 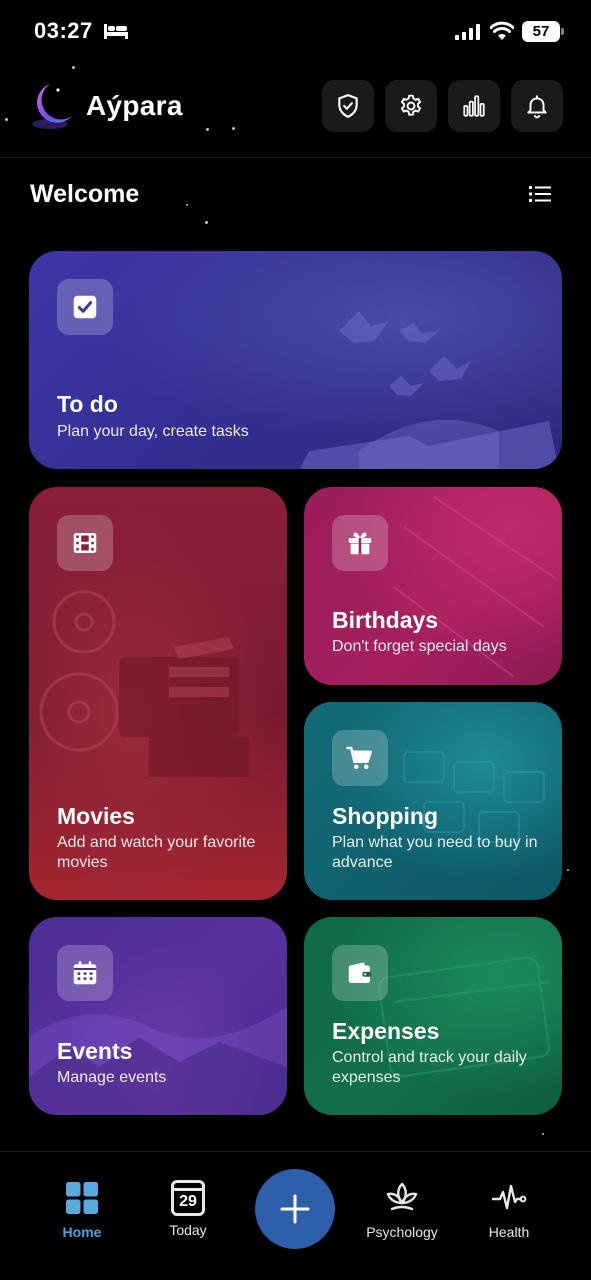 I want to click on gift-icon, so click(x=360, y=543).